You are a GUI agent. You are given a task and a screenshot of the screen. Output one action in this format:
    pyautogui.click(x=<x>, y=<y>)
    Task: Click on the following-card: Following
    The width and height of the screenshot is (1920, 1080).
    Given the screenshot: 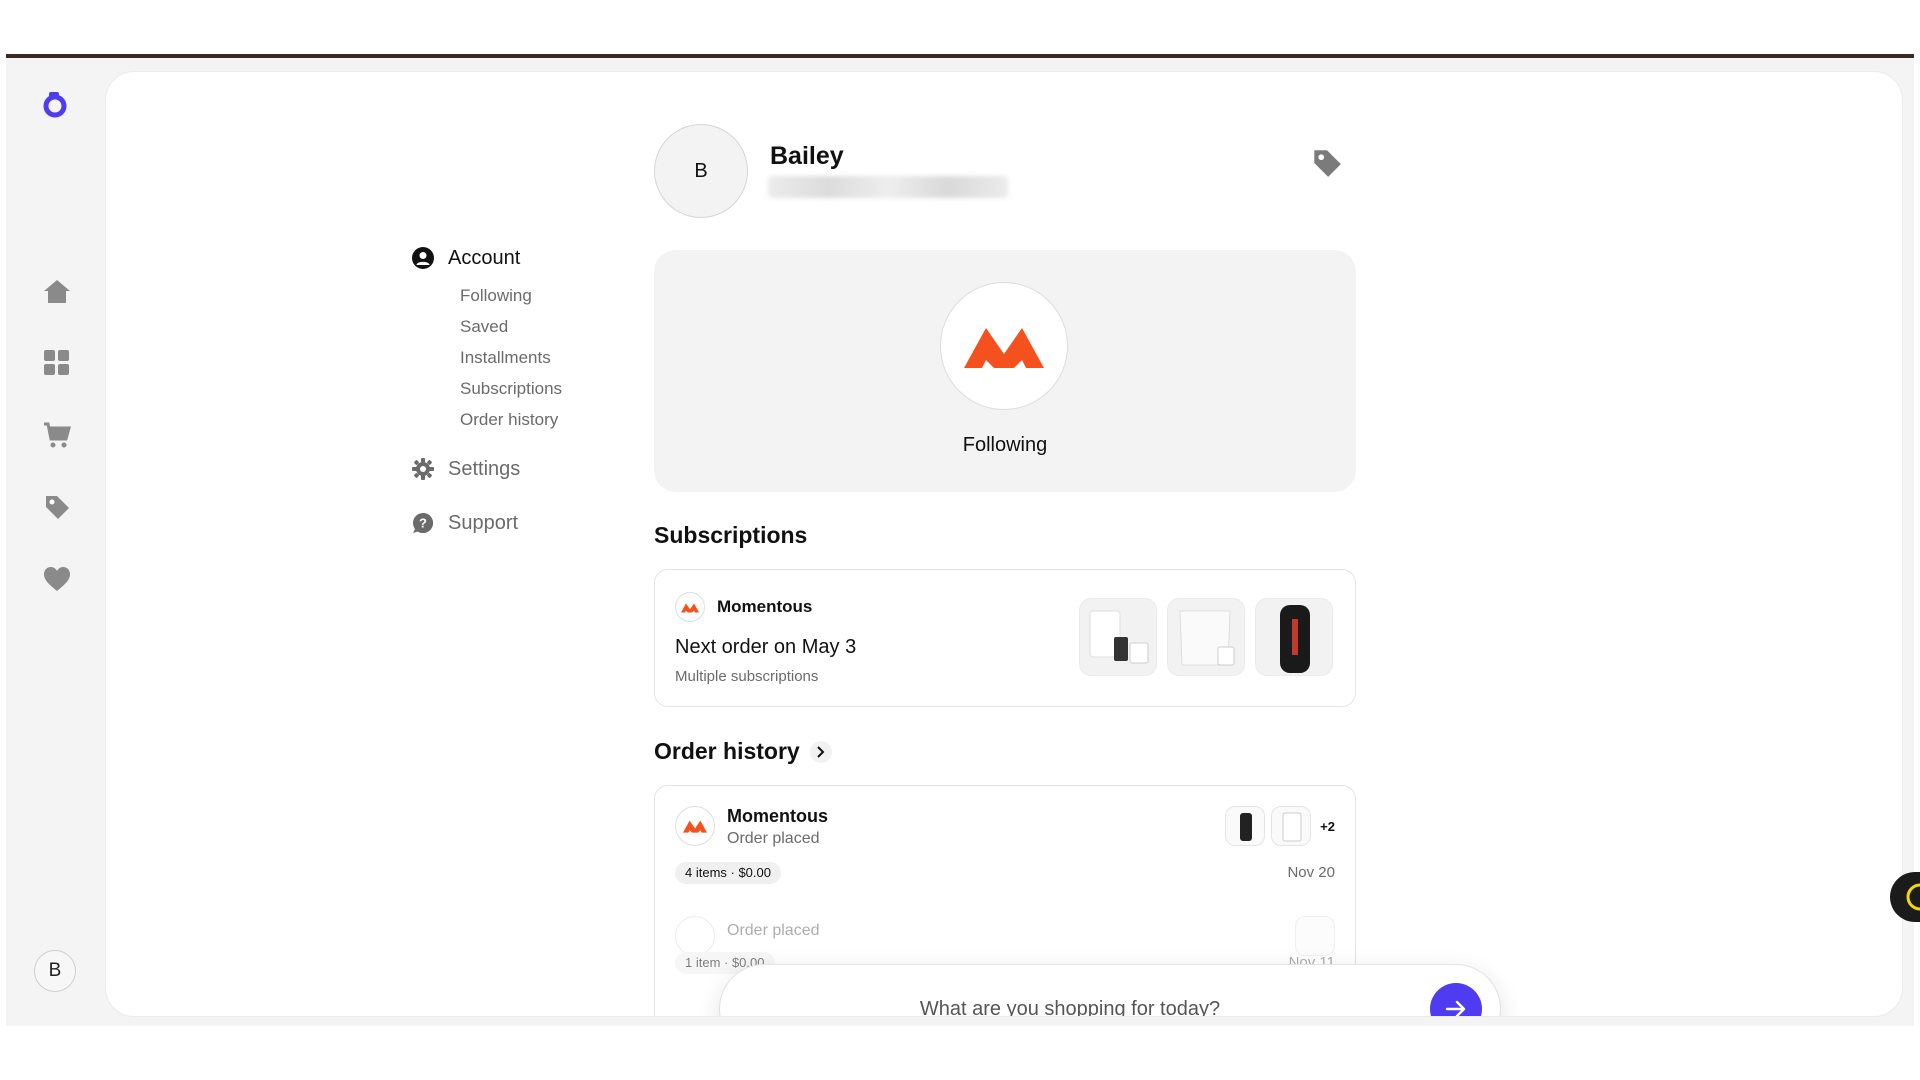 What is the action you would take?
    pyautogui.click(x=1005, y=371)
    